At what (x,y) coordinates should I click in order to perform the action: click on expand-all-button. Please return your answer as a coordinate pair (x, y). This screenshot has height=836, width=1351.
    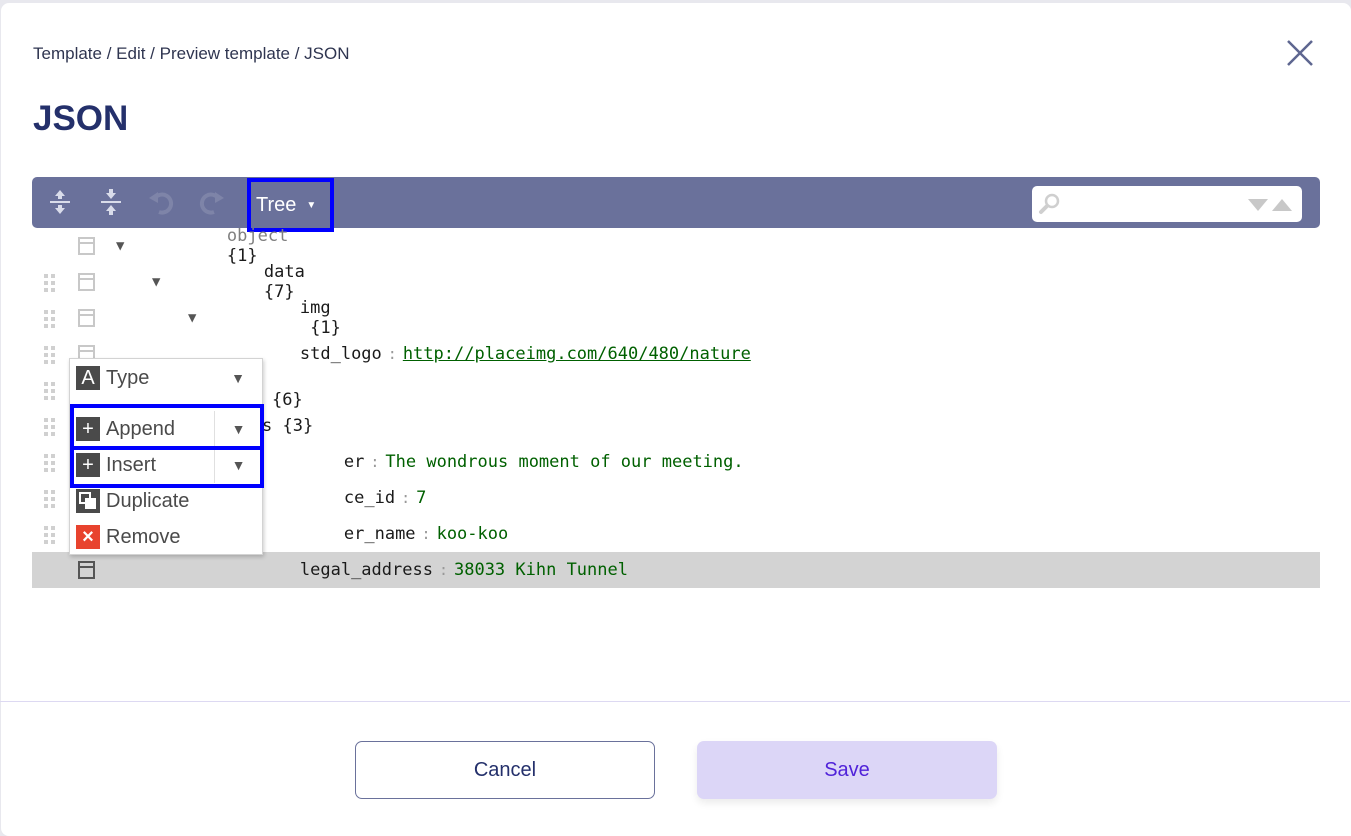
    Looking at the image, I should click on (60, 202).